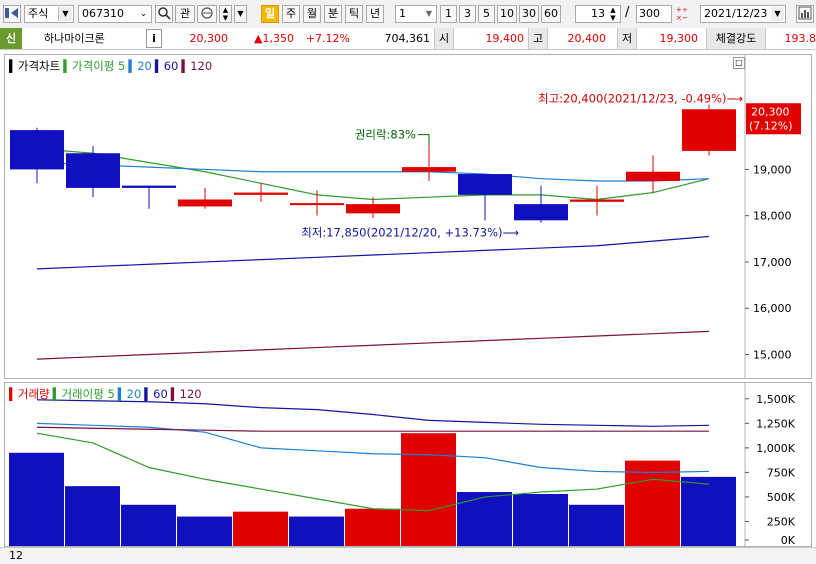  What do you see at coordinates (144, 66) in the screenshot?
I see `price-legend-item-2: 20` at bounding box center [144, 66].